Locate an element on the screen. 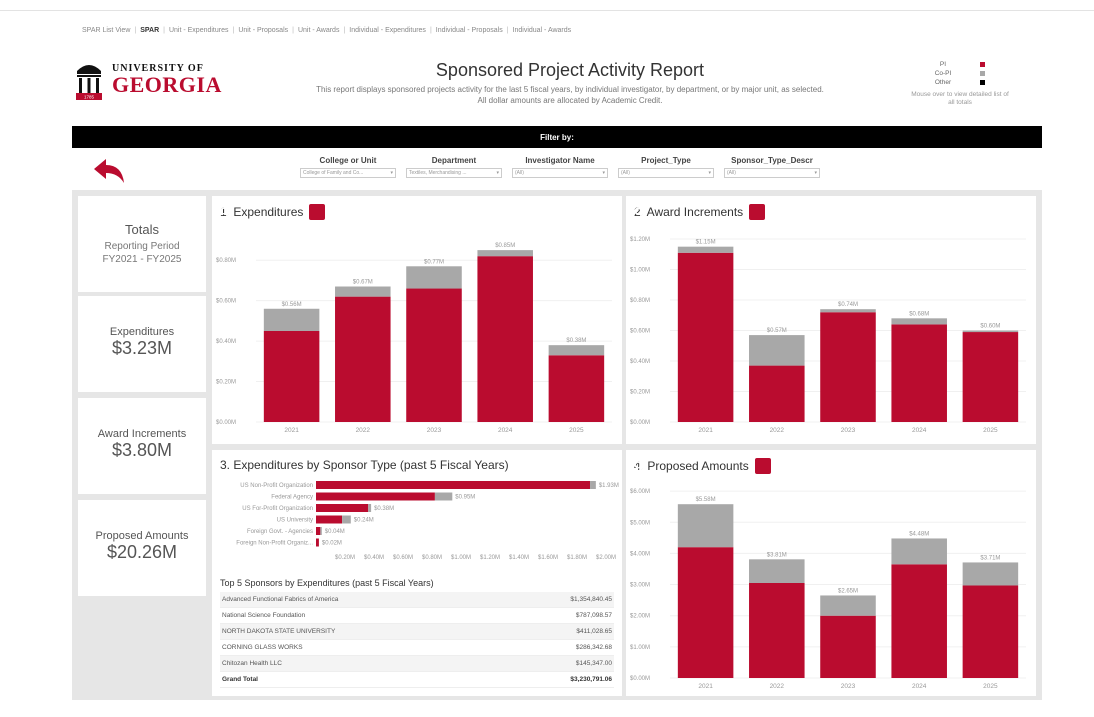 This screenshot has height=717, width=1094. back-arrow-icon is located at coordinates (110, 172).